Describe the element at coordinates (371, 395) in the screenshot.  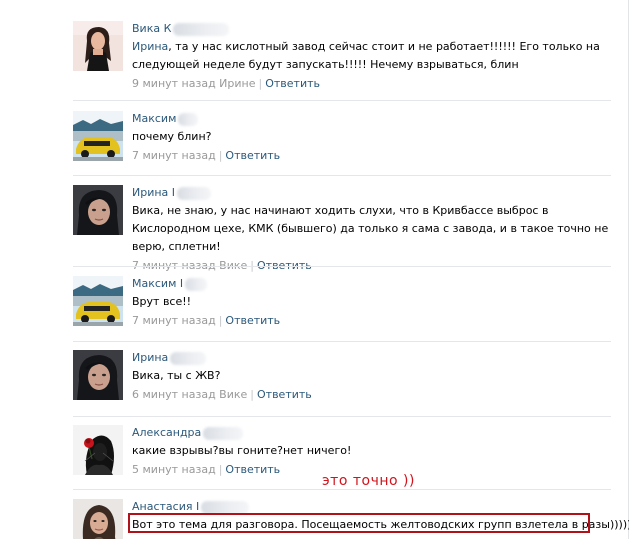
I see `comment-meta: 6 минут назад Вике | Ответить` at that location.